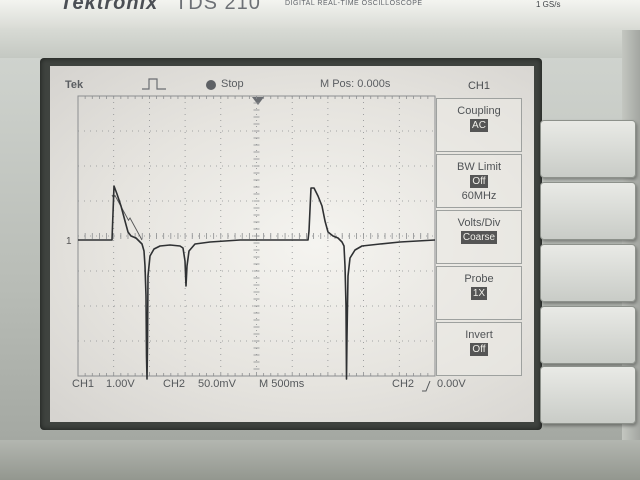  I want to click on menu-item-value: AC, so click(479, 125).